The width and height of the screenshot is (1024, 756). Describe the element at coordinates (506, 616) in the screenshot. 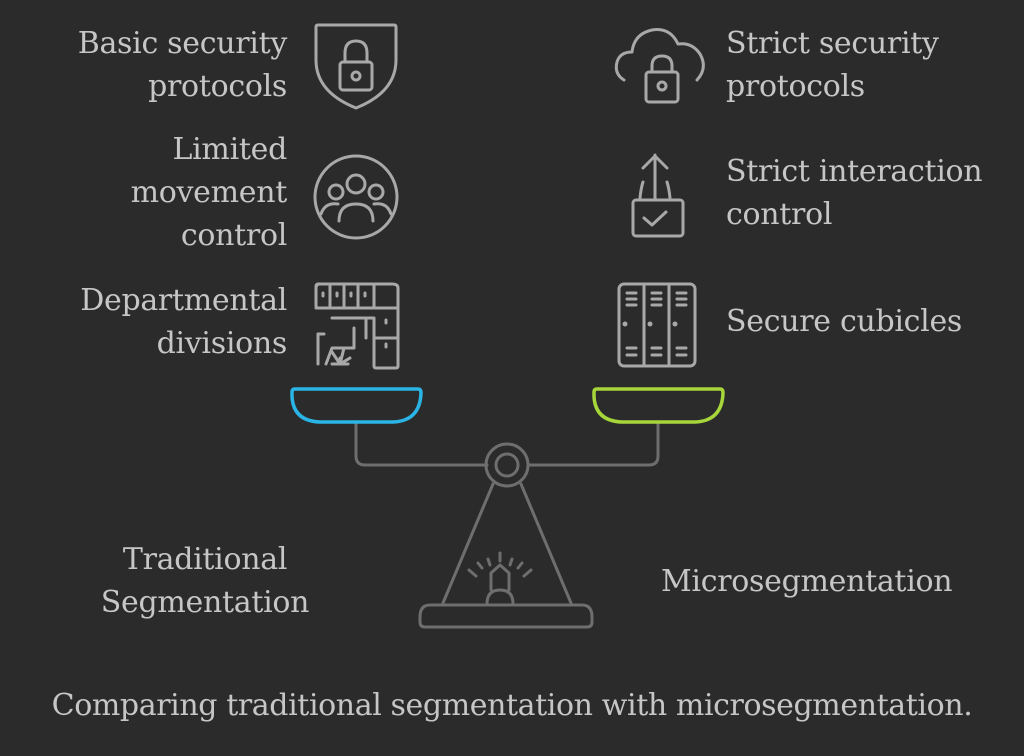

I see `scale-base` at that location.